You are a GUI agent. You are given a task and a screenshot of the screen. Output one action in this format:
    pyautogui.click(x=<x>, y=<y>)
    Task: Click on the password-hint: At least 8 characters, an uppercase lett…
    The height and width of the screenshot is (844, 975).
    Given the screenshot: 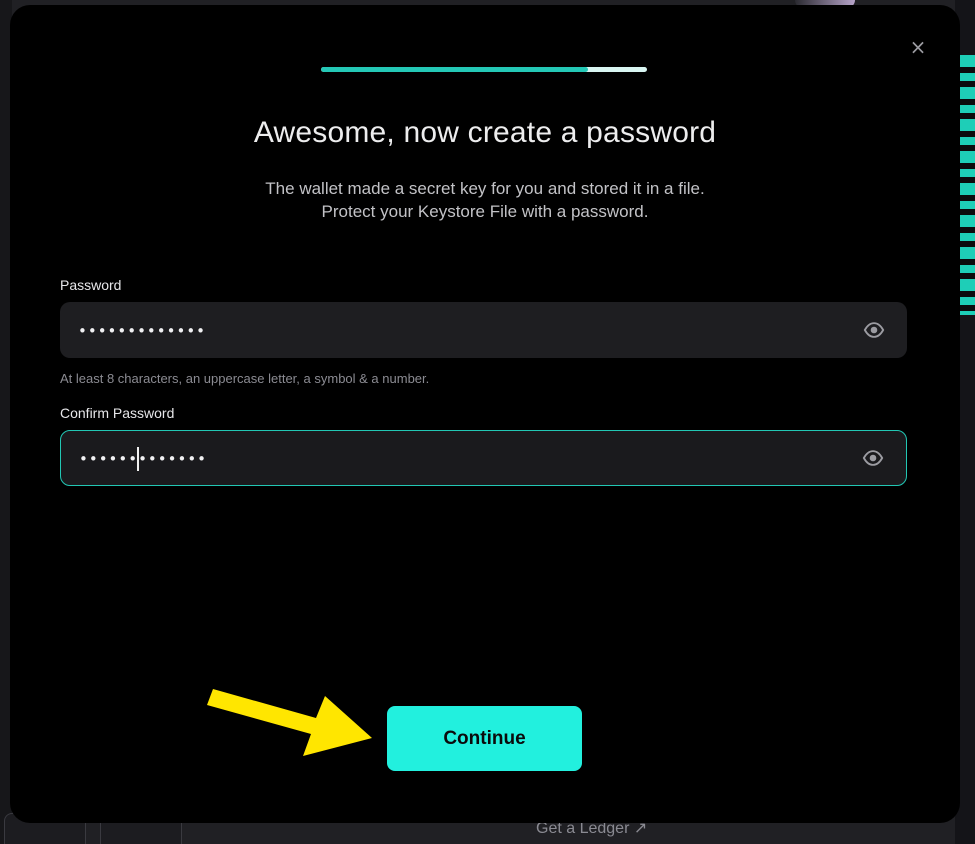 What is the action you would take?
    pyautogui.click(x=245, y=378)
    